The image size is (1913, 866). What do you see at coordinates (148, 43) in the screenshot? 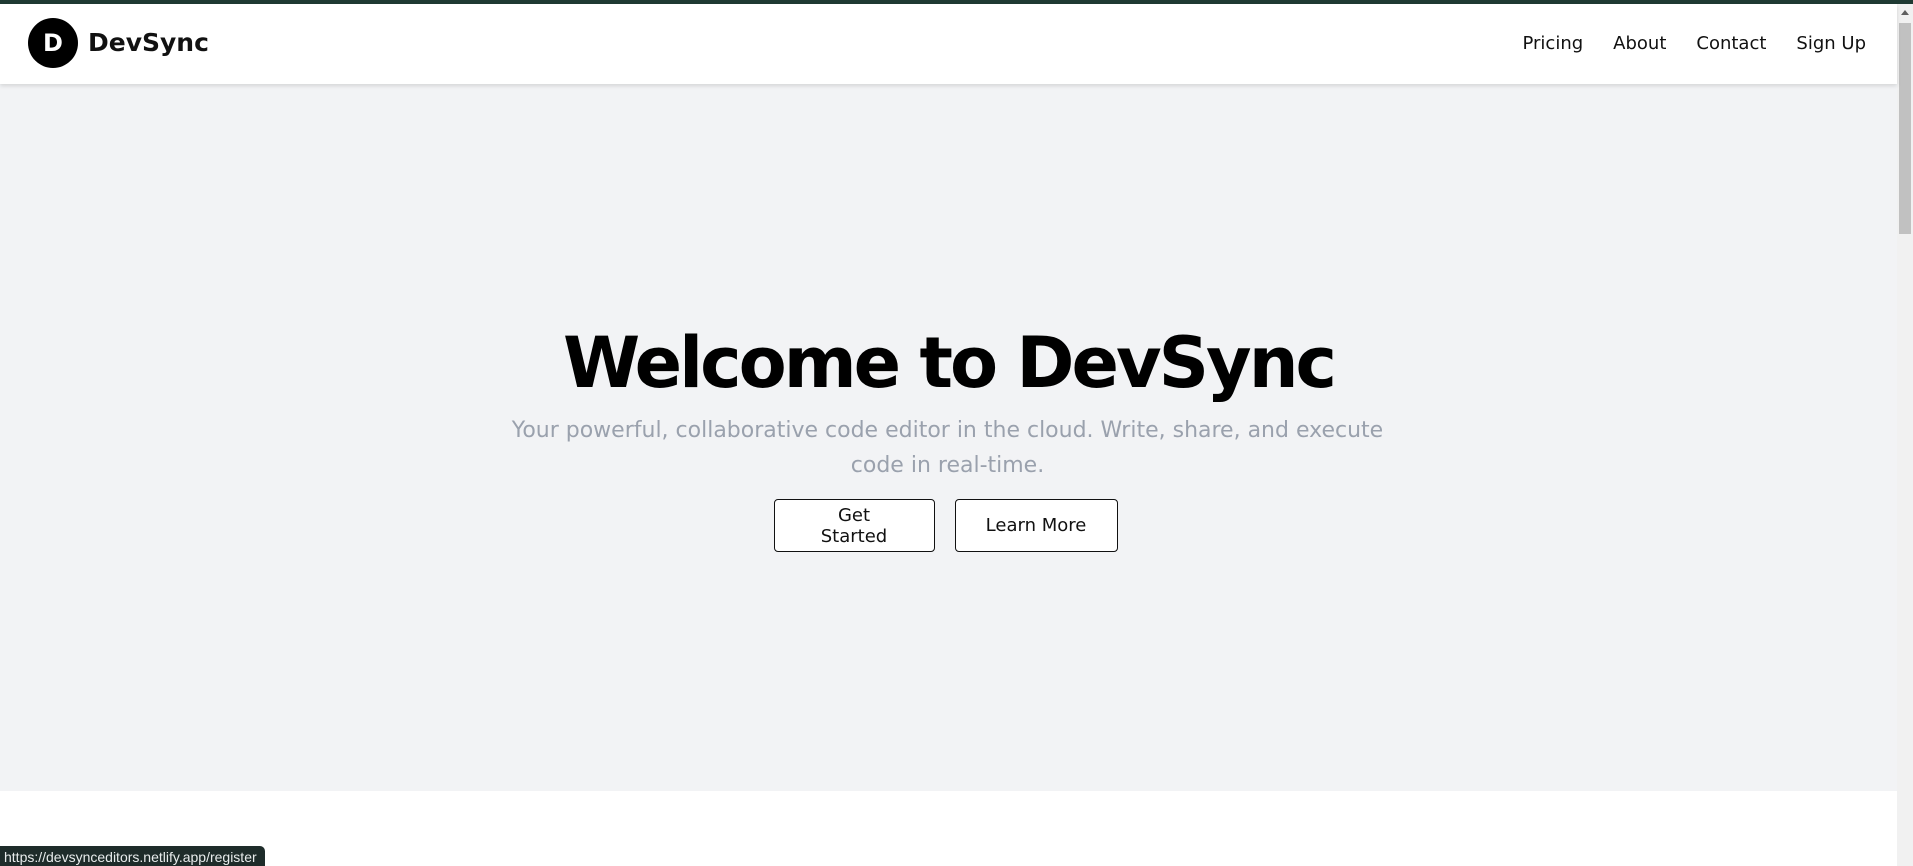
I see `brand-name: DevSync` at bounding box center [148, 43].